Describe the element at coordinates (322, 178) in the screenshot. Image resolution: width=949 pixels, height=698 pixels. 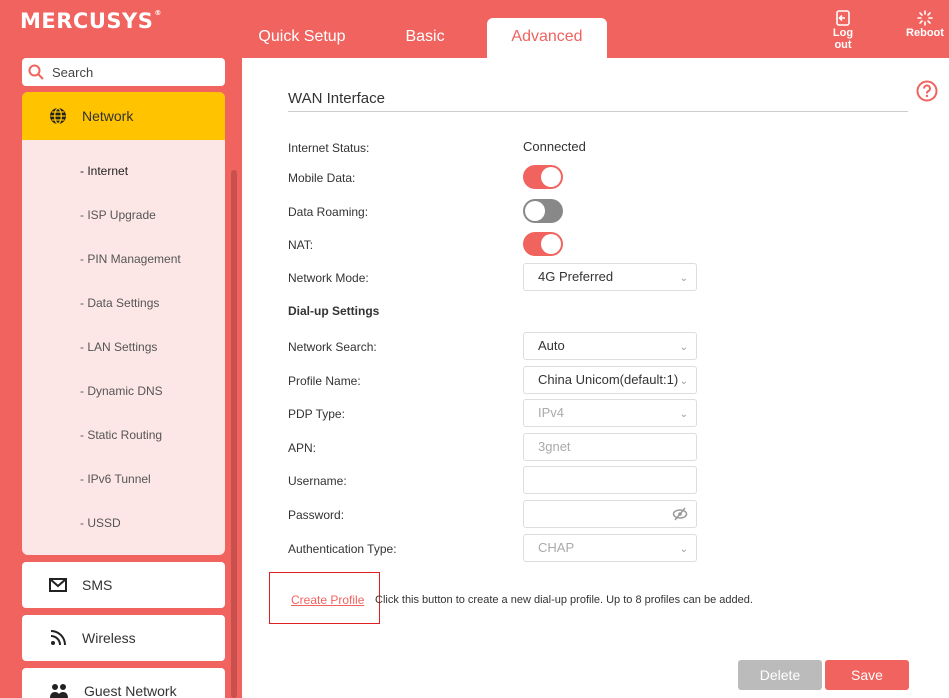
I see `mobile-data-label: Mobile Data:` at that location.